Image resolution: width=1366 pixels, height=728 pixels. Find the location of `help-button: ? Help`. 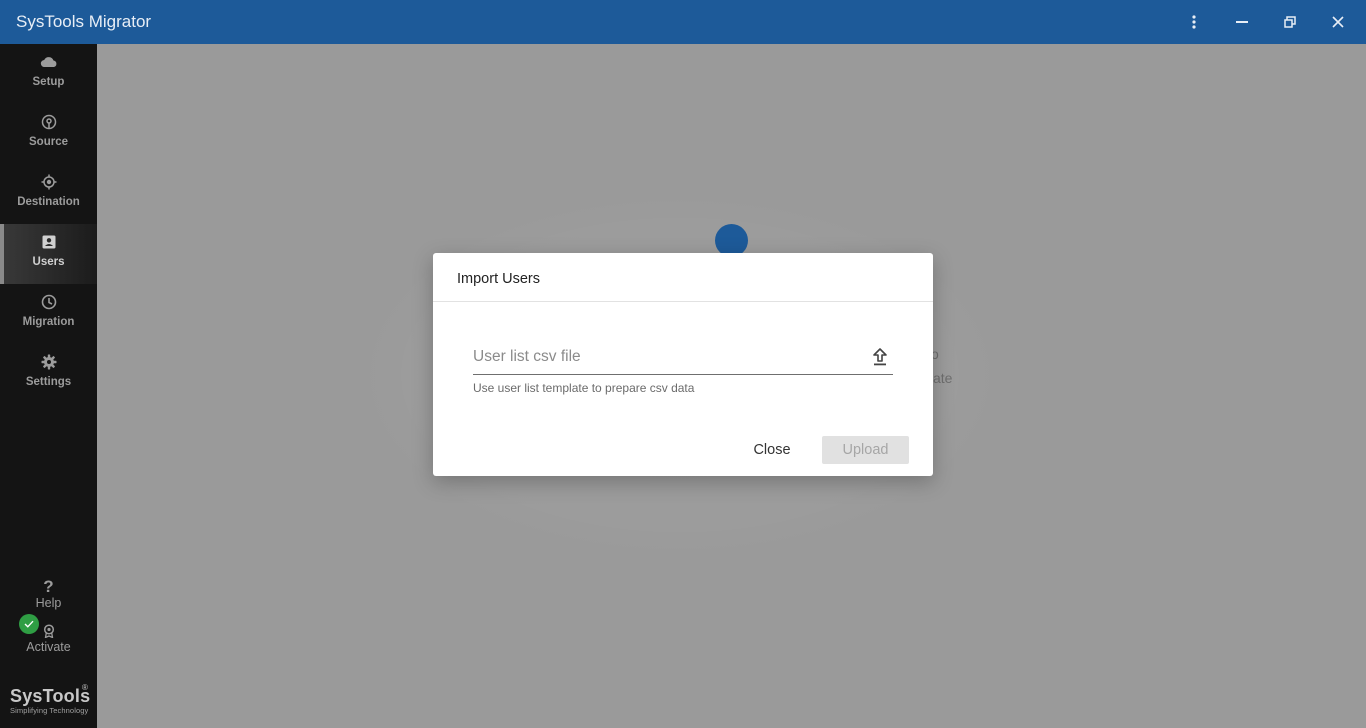

help-button: ? Help is located at coordinates (48, 594).